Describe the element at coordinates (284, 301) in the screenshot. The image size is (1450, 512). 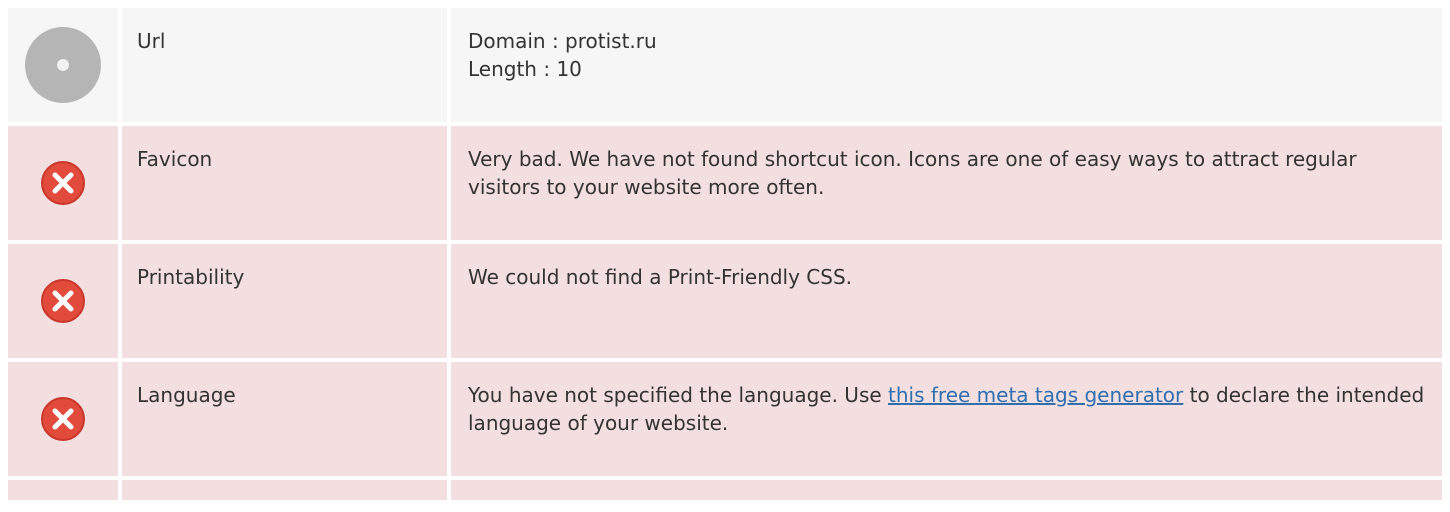
I see `row-name: Printability` at that location.